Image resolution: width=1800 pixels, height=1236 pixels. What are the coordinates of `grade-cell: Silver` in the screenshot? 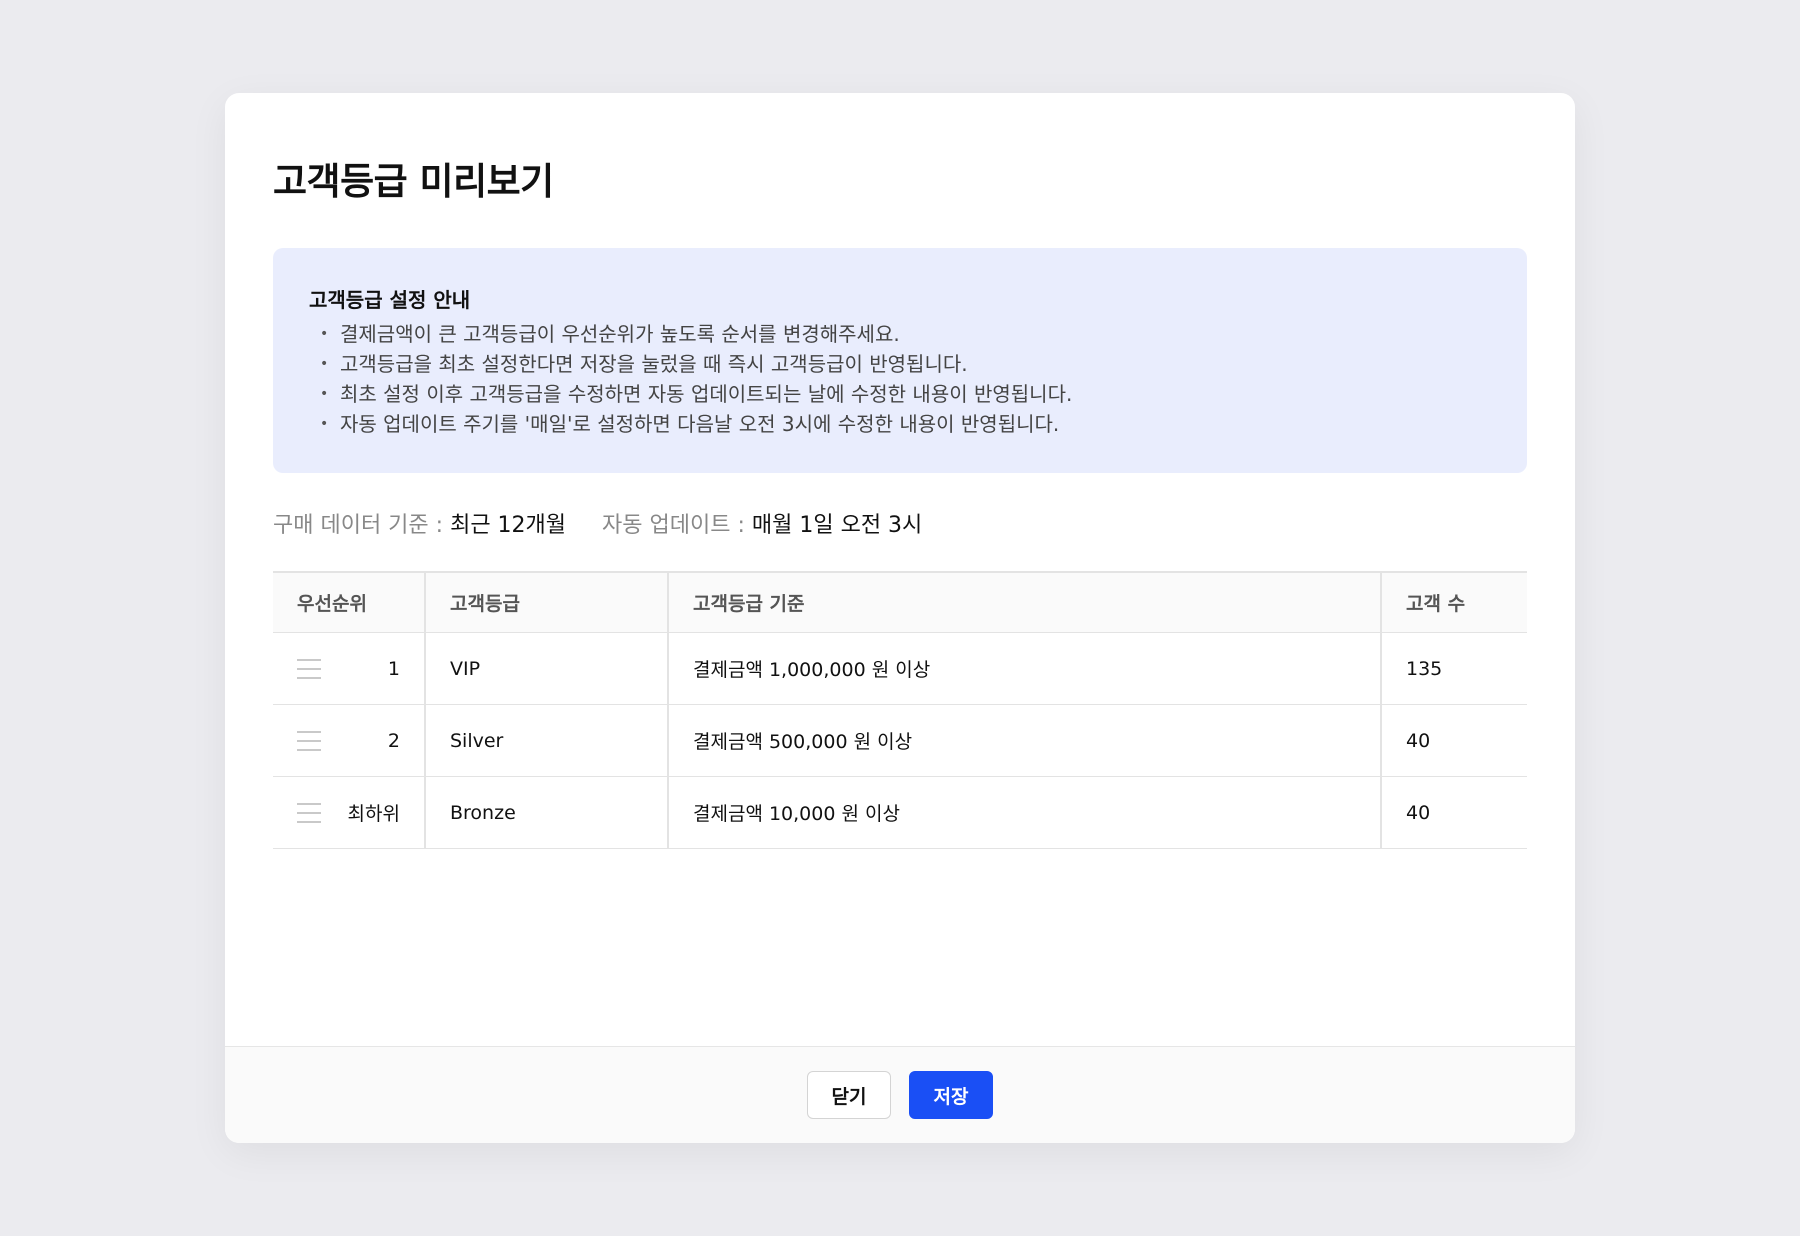 It's located at (546, 740).